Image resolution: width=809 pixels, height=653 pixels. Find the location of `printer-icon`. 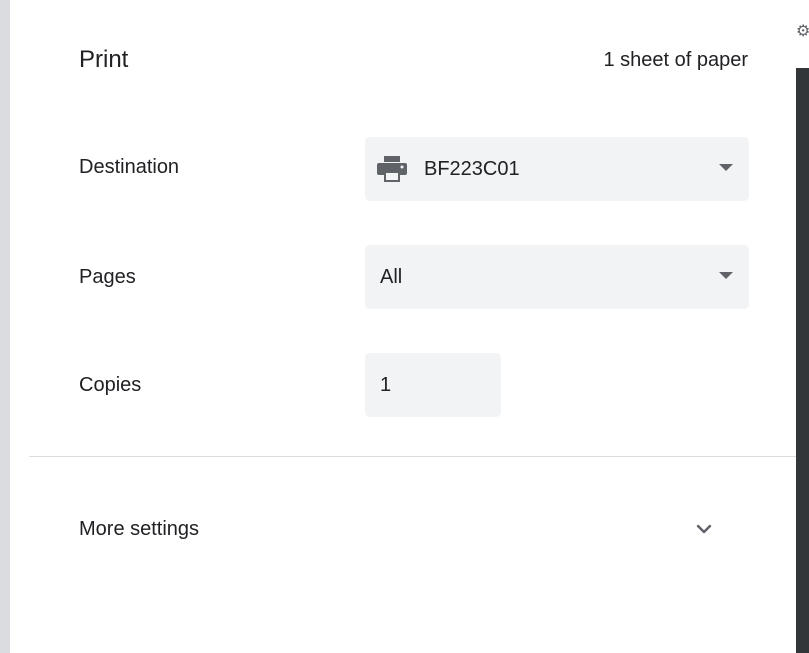

printer-icon is located at coordinates (392, 169).